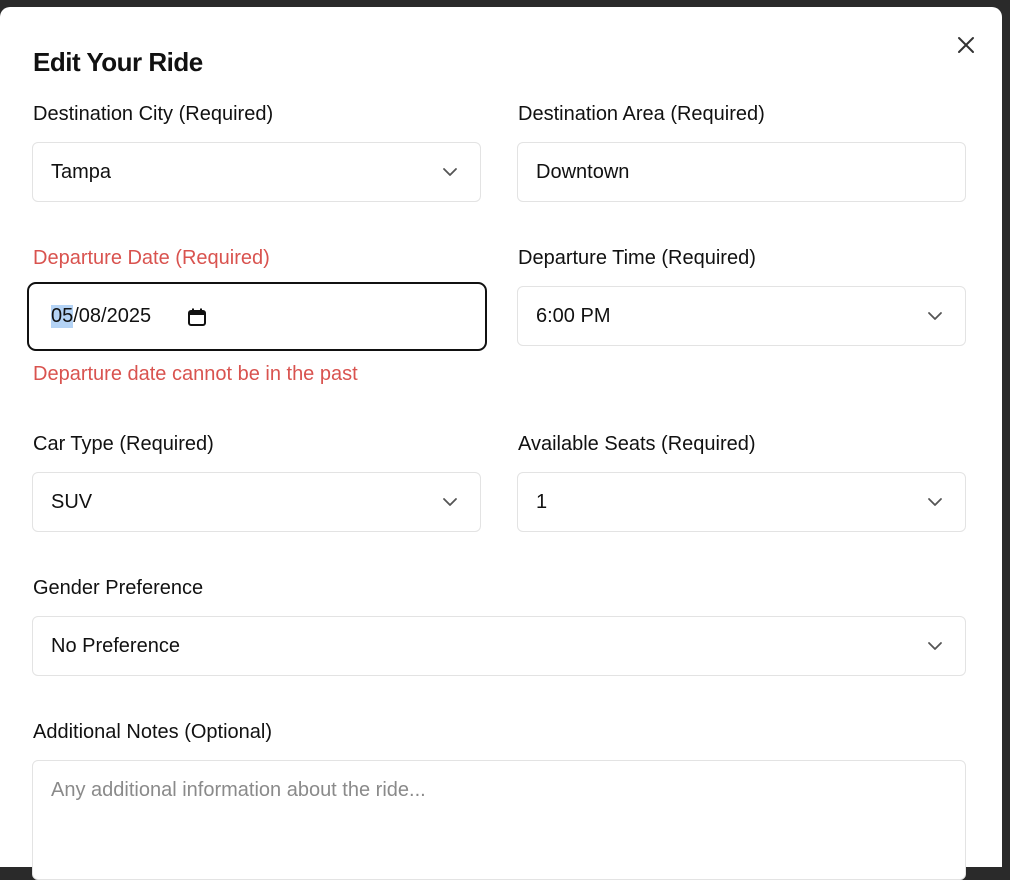 The height and width of the screenshot is (880, 1010). Describe the element at coordinates (62, 316) in the screenshot. I see `departure-date-month: 05` at that location.